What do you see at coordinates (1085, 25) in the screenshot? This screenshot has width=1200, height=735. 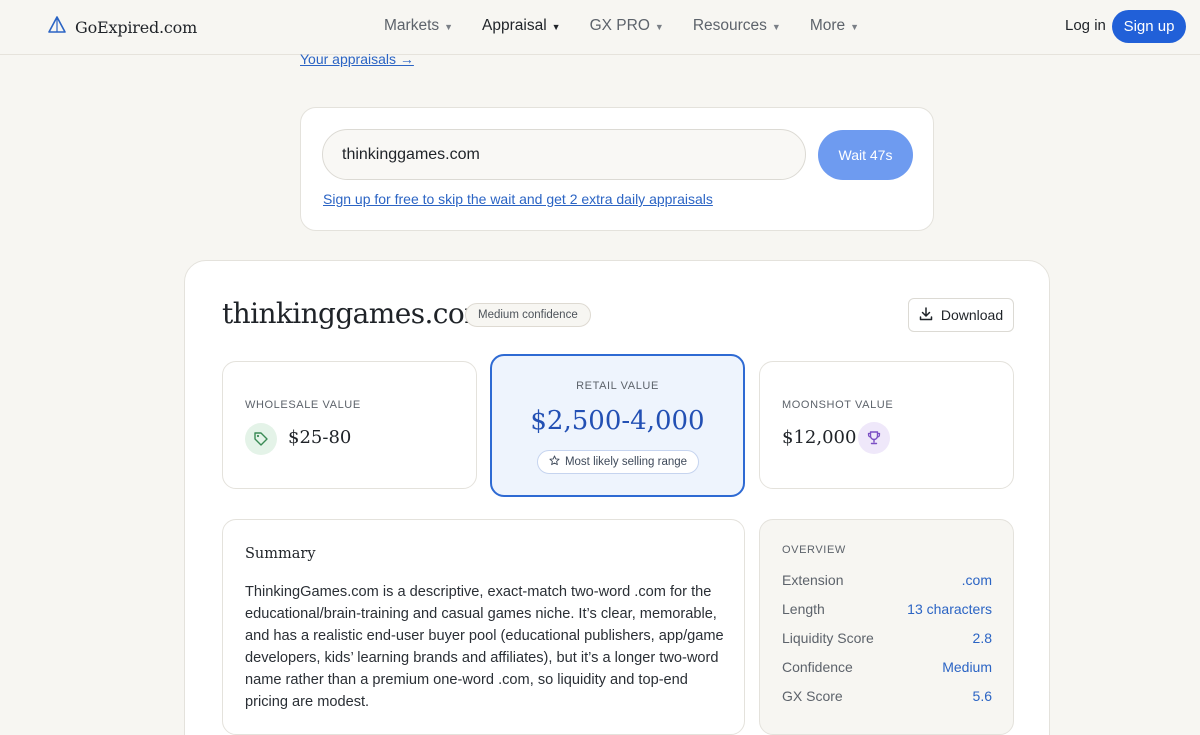 I see `login-link: Log in` at bounding box center [1085, 25].